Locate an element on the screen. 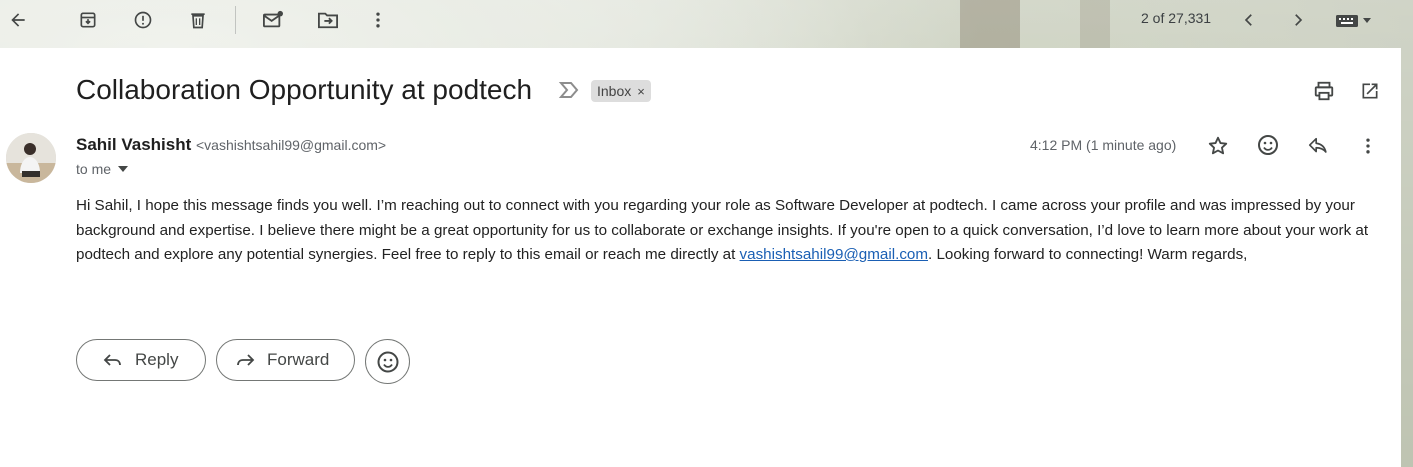 This screenshot has height=467, width=1413. email-timestamp: 4:12 PM (1 minute ago) is located at coordinates (1103, 145).